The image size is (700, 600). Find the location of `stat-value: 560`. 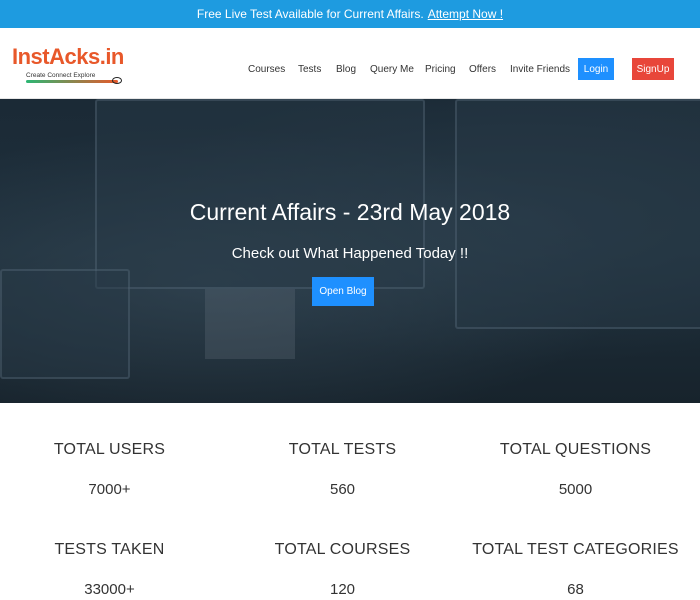

stat-value: 560 is located at coordinates (342, 489).